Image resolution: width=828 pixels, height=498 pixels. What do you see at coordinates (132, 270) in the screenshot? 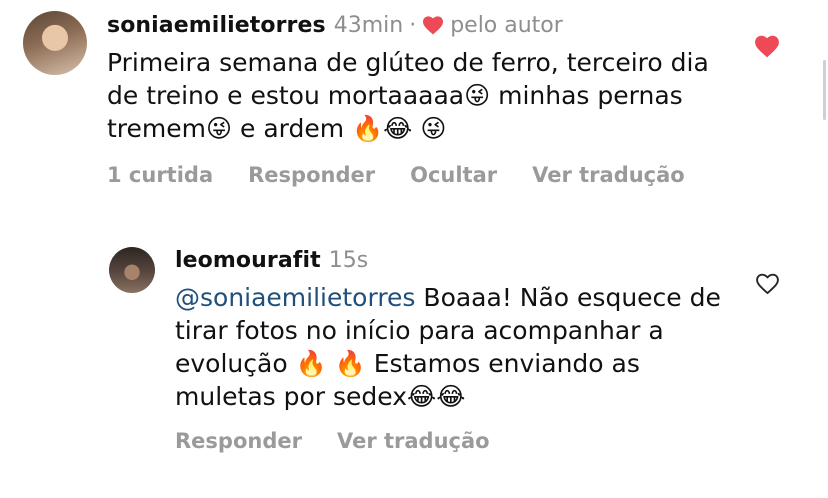
I see `avatar-leomourafit` at bounding box center [132, 270].